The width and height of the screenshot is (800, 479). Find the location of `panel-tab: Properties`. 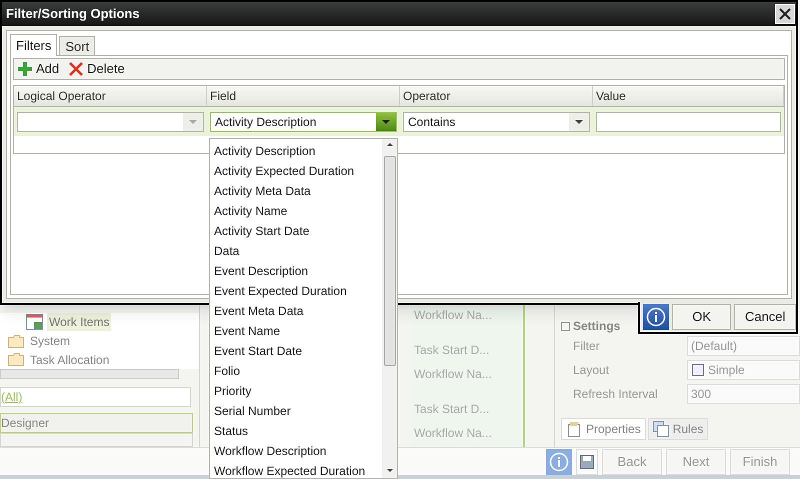

panel-tab: Properties is located at coordinates (603, 429).